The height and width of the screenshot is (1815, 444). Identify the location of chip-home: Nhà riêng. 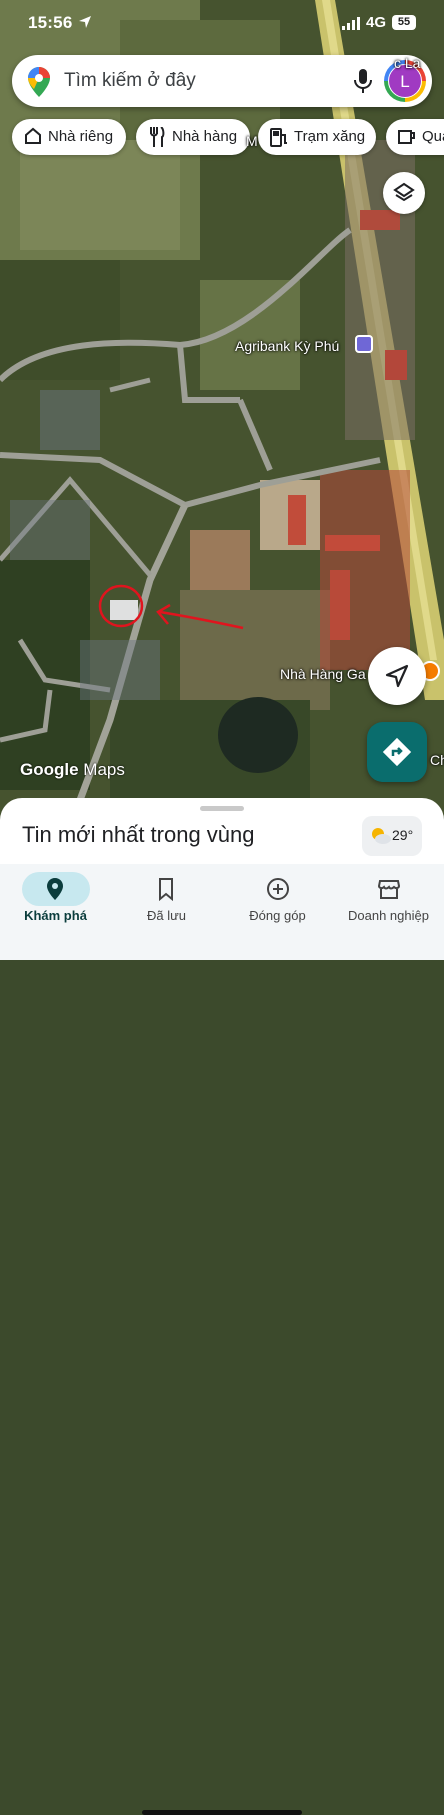
(69, 137).